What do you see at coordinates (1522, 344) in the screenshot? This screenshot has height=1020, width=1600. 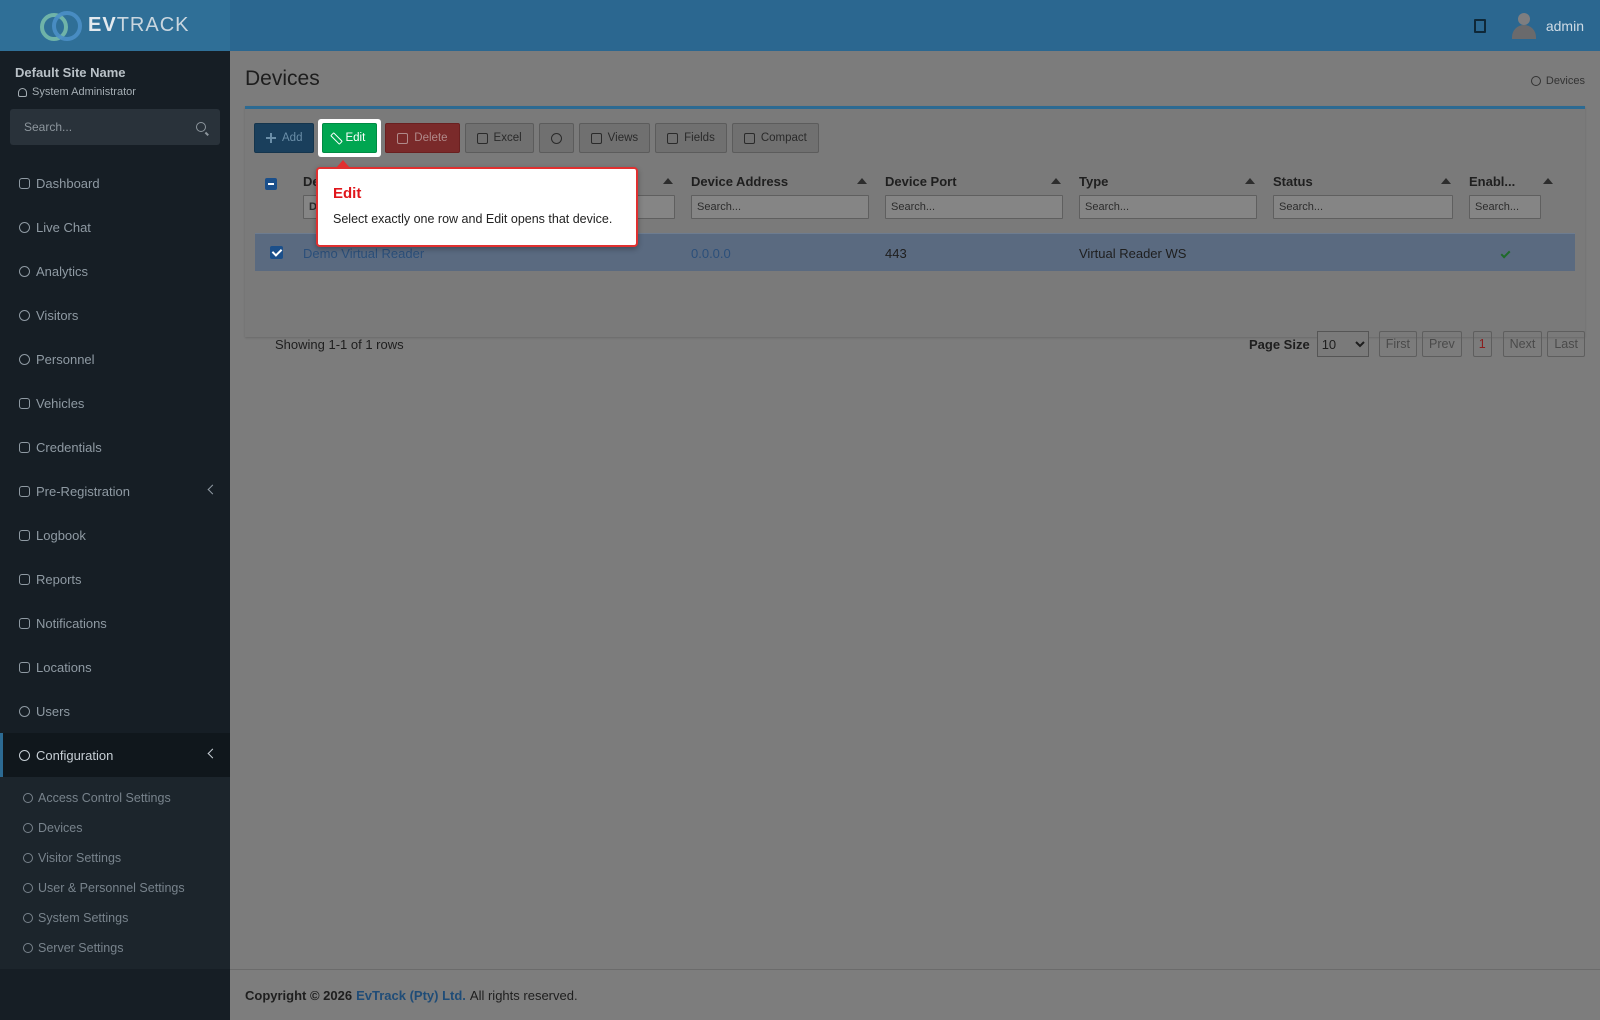 I see `next-page-button: Next` at bounding box center [1522, 344].